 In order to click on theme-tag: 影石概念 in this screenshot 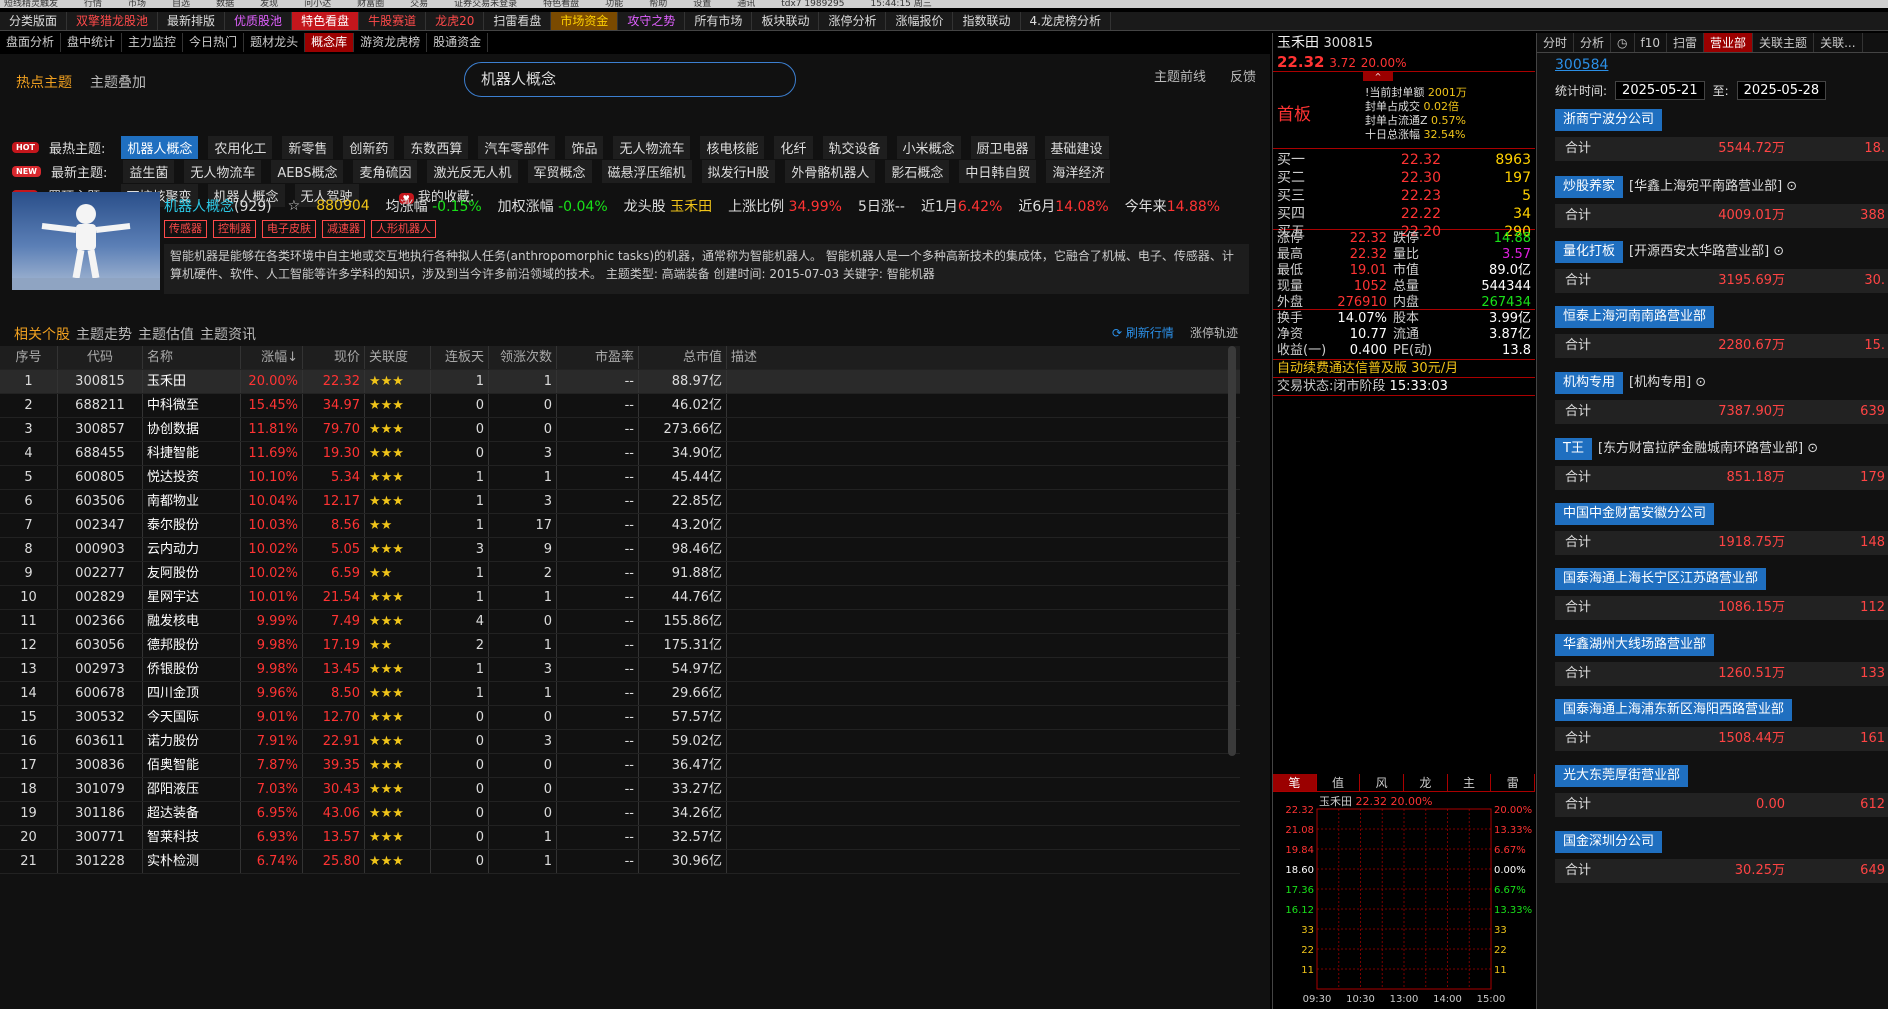, I will do `click(917, 171)`.